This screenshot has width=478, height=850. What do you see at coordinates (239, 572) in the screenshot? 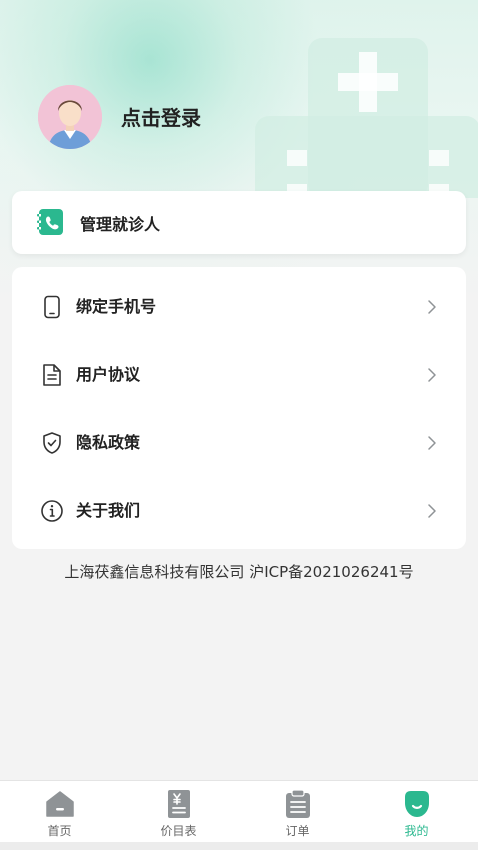
I see `icp-footer-text: 上海茯鑫信息科技有限公司 沪ICP备2021026241号` at bounding box center [239, 572].